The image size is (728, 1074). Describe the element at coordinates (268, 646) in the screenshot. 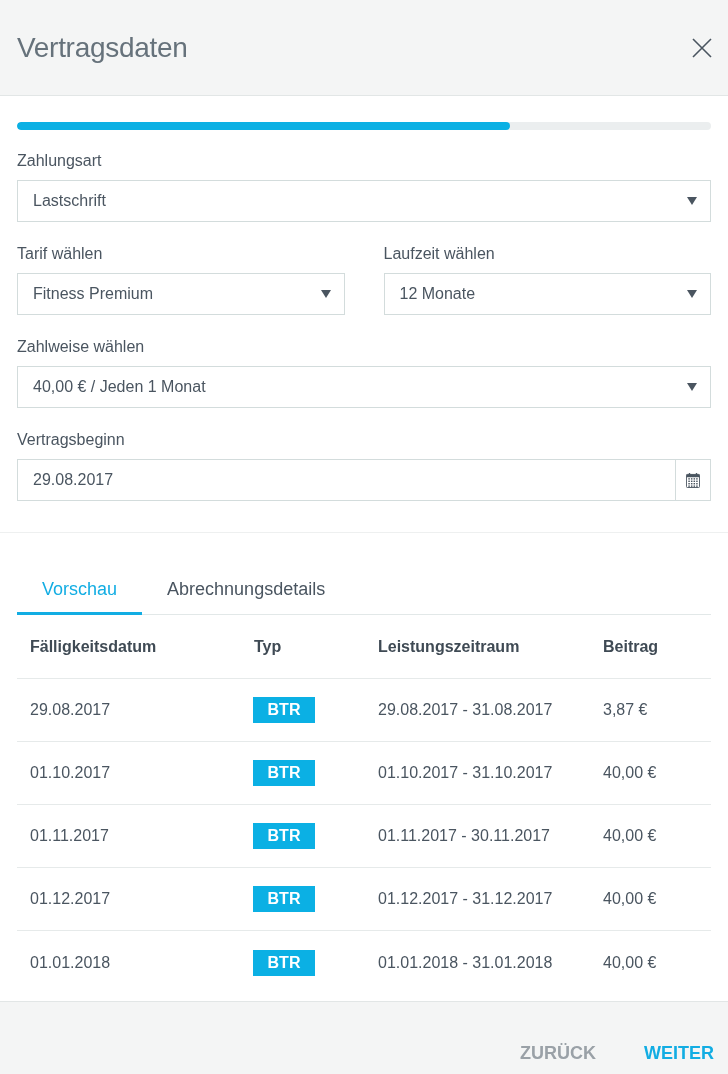

I see `column-header: Typ` at that location.